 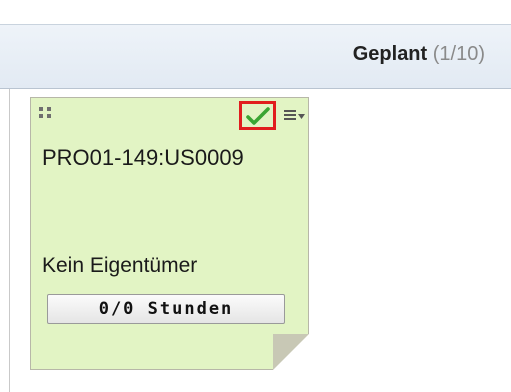 I want to click on column-title-label: Geplant, so click(x=390, y=54).